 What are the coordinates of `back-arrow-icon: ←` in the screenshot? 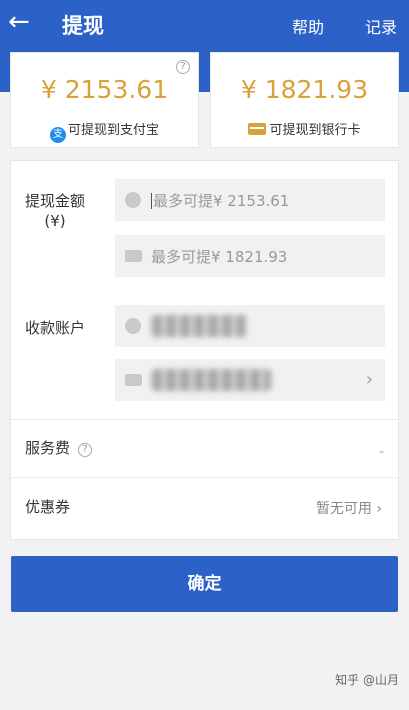 It's located at (22, 22).